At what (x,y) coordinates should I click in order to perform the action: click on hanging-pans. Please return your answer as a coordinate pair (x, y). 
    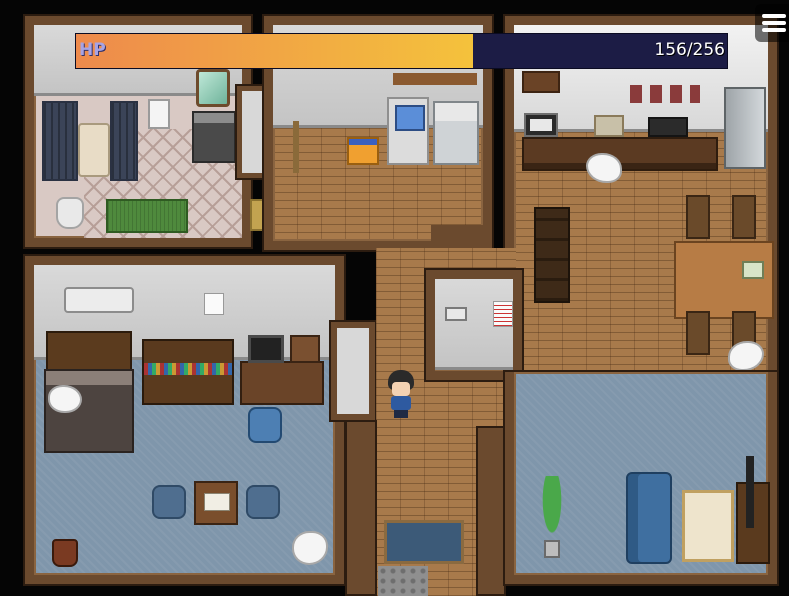
    Looking at the image, I should click on (665, 94).